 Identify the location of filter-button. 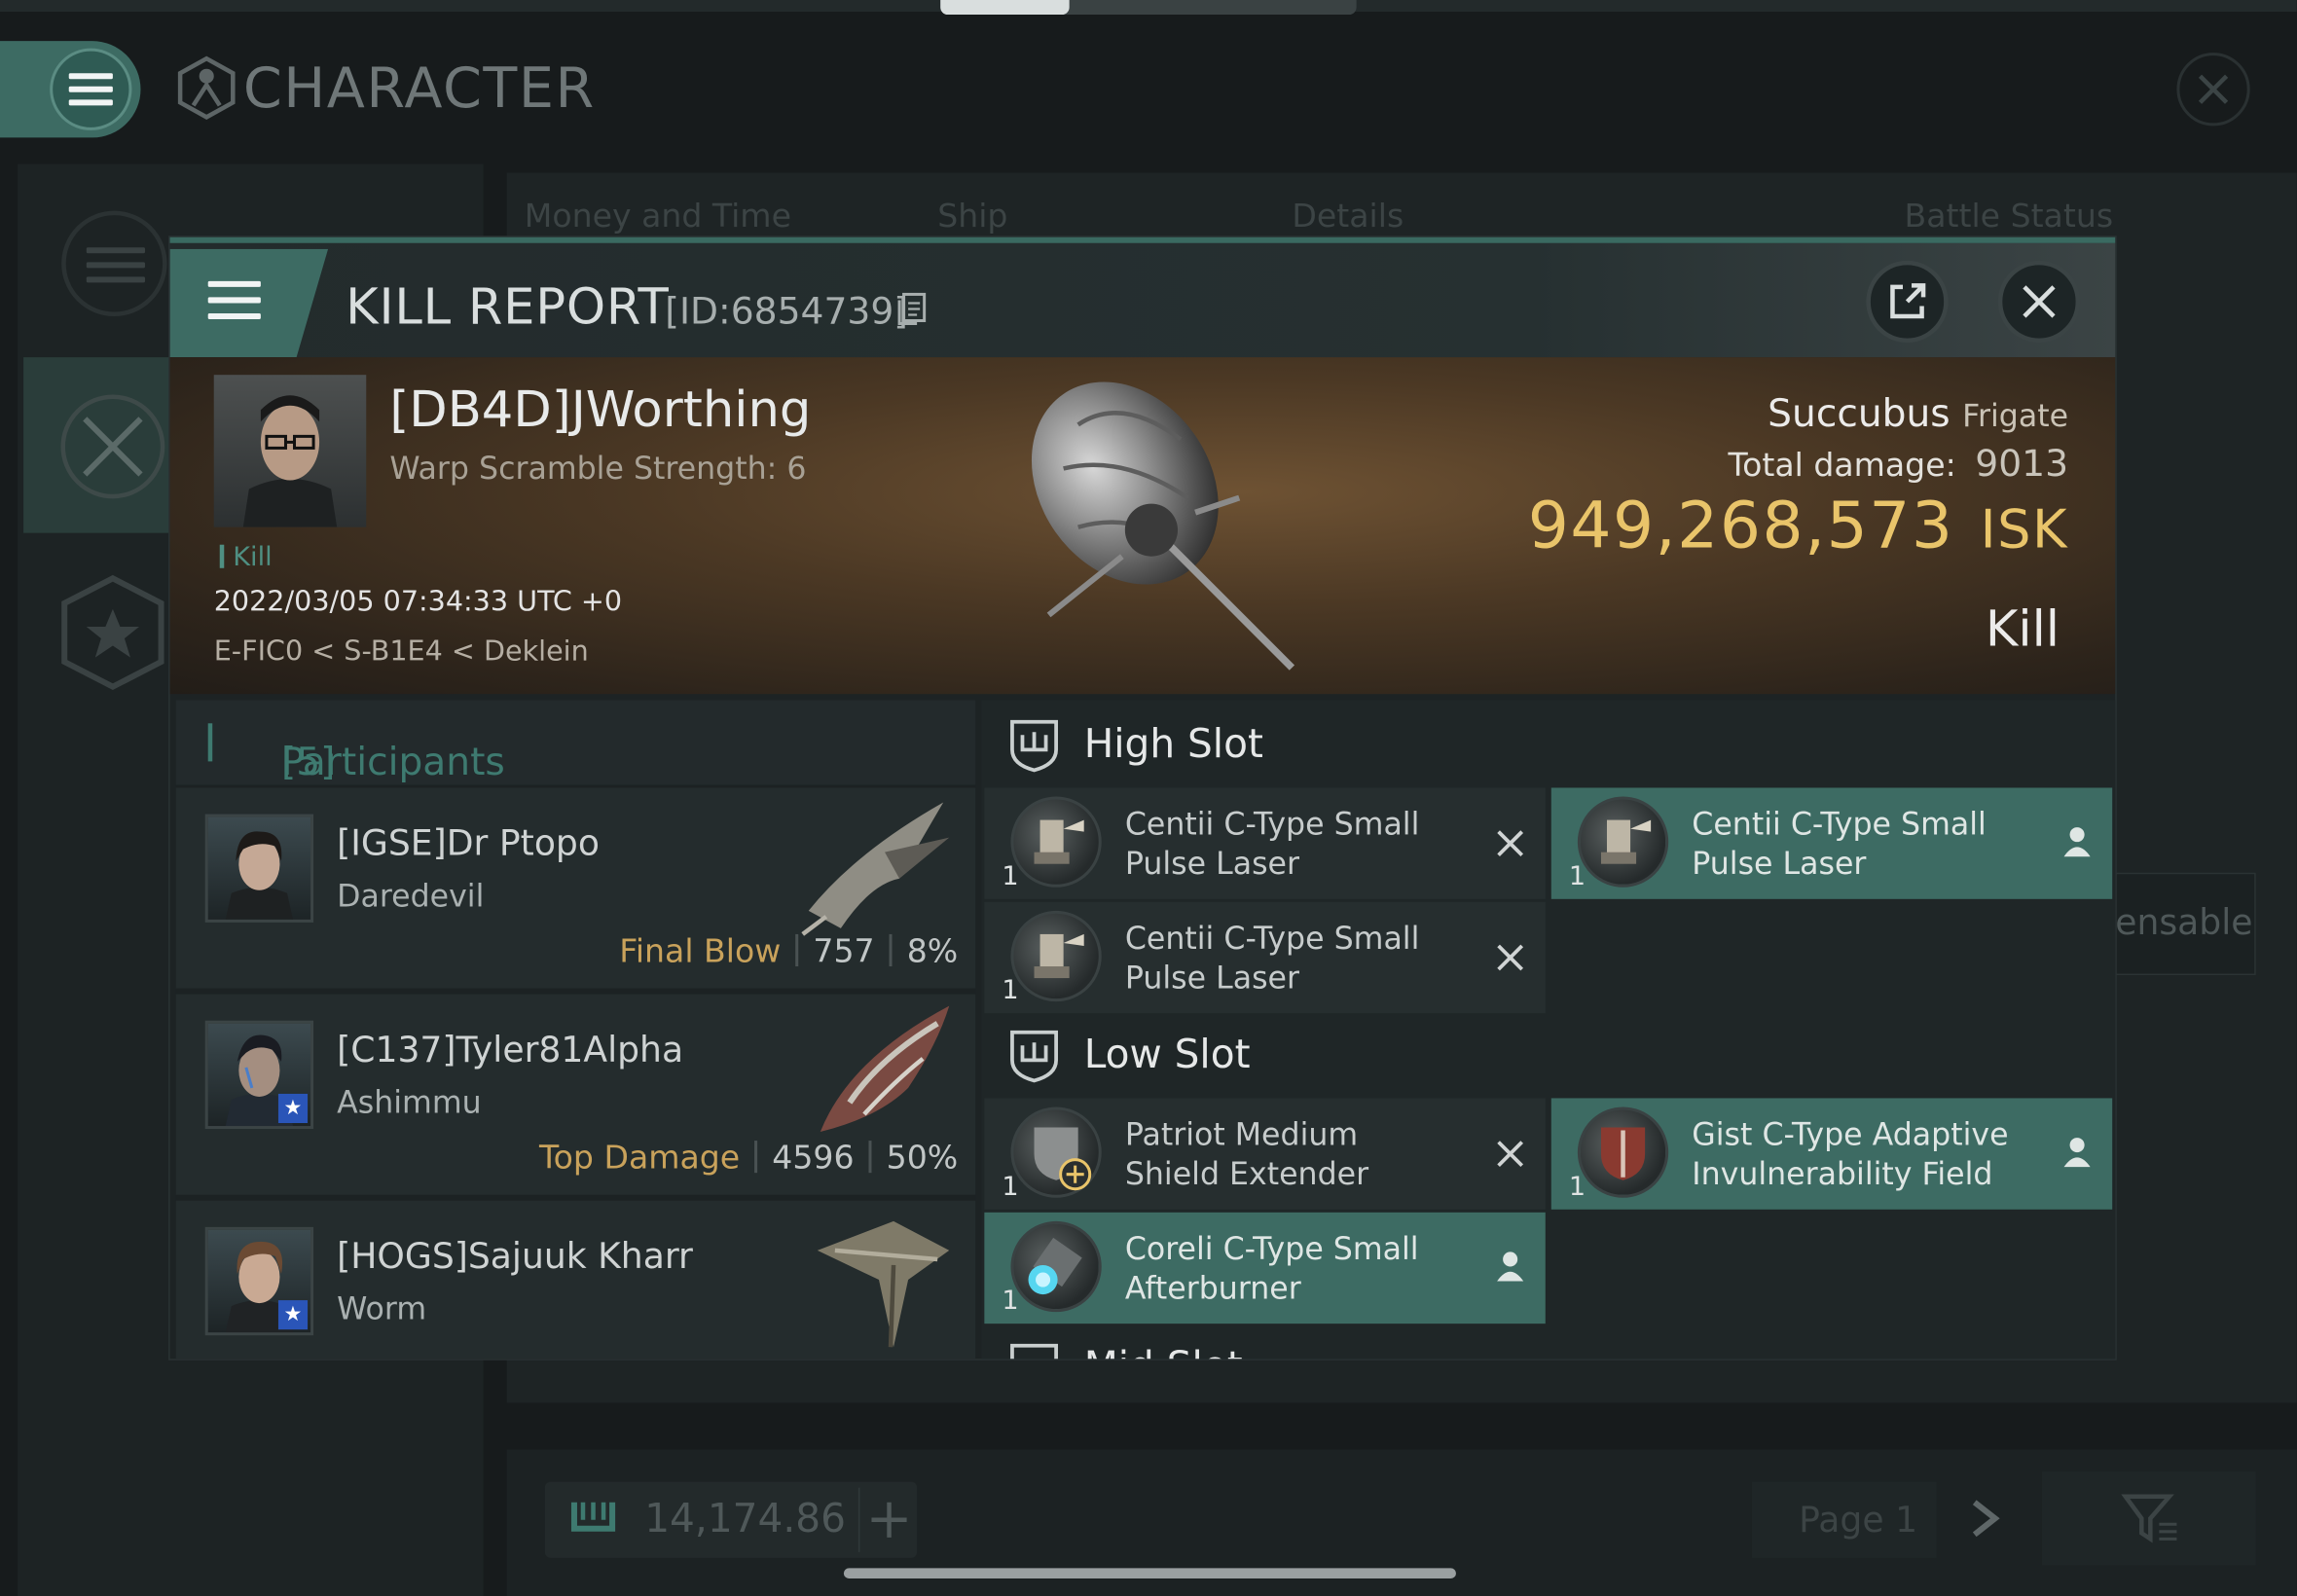
(2148, 1519).